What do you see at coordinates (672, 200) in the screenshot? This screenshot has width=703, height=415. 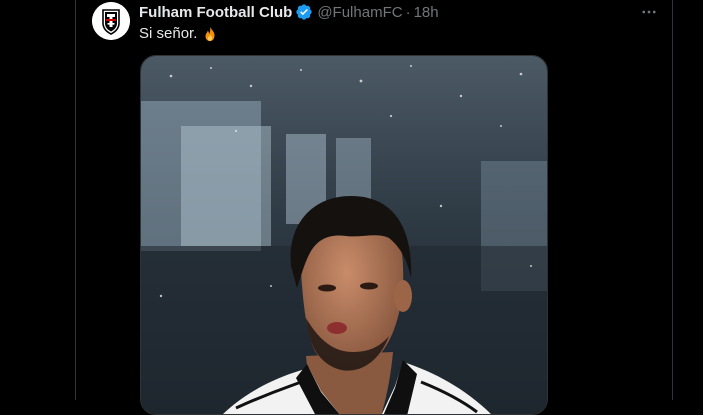 I see `timeline-border-right` at bounding box center [672, 200].